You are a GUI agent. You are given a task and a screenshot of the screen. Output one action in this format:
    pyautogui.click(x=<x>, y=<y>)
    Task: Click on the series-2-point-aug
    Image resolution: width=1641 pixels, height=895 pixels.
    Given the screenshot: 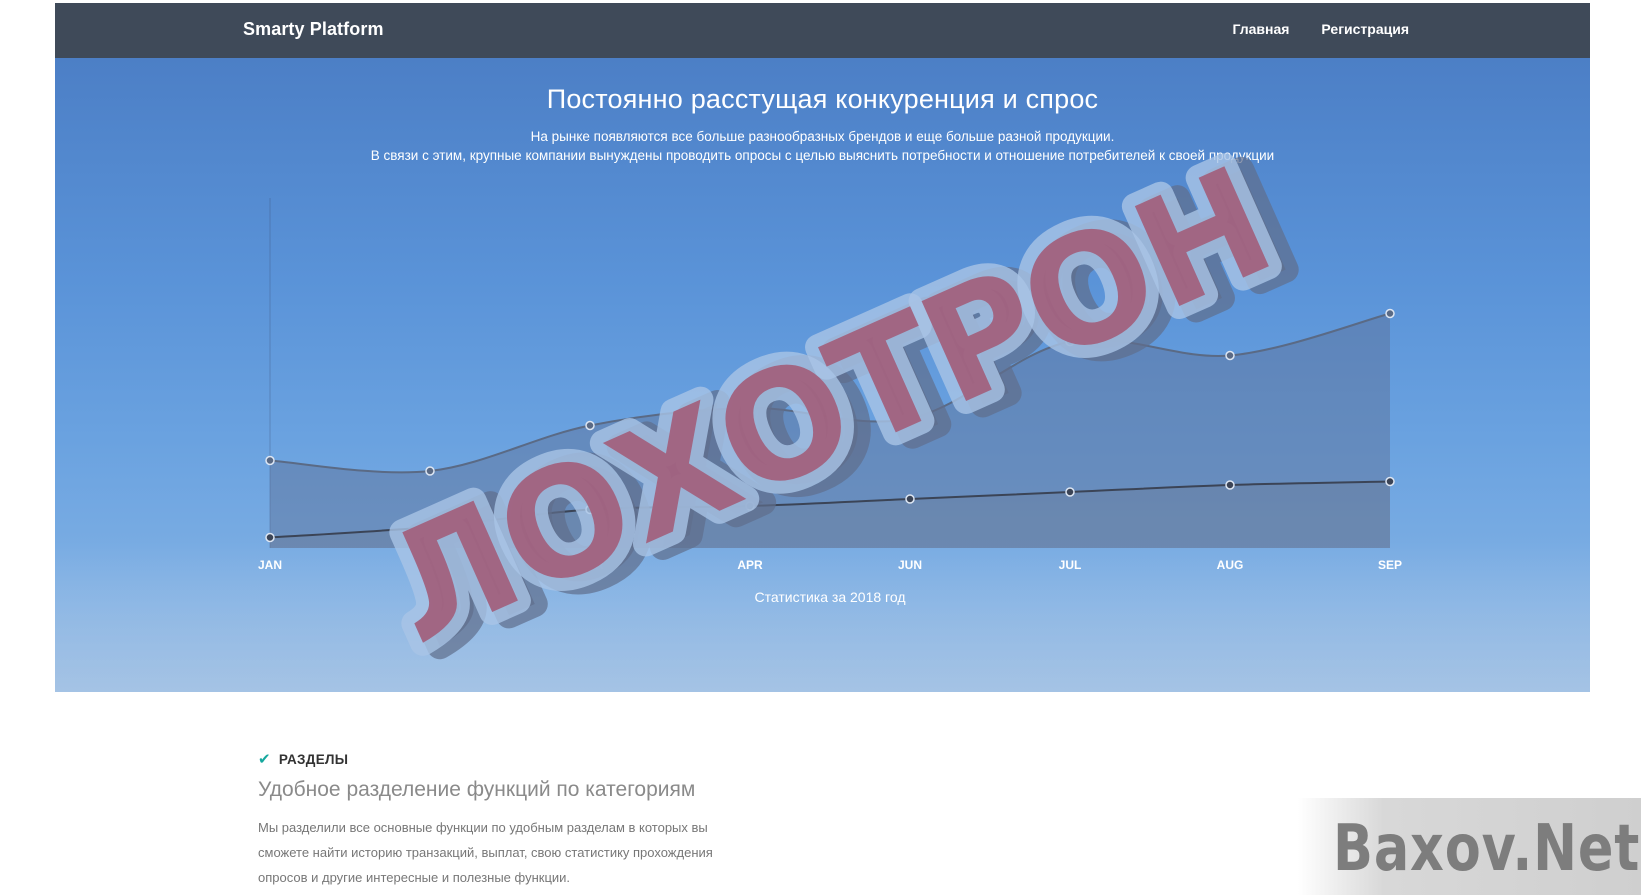 What is the action you would take?
    pyautogui.click(x=1230, y=485)
    